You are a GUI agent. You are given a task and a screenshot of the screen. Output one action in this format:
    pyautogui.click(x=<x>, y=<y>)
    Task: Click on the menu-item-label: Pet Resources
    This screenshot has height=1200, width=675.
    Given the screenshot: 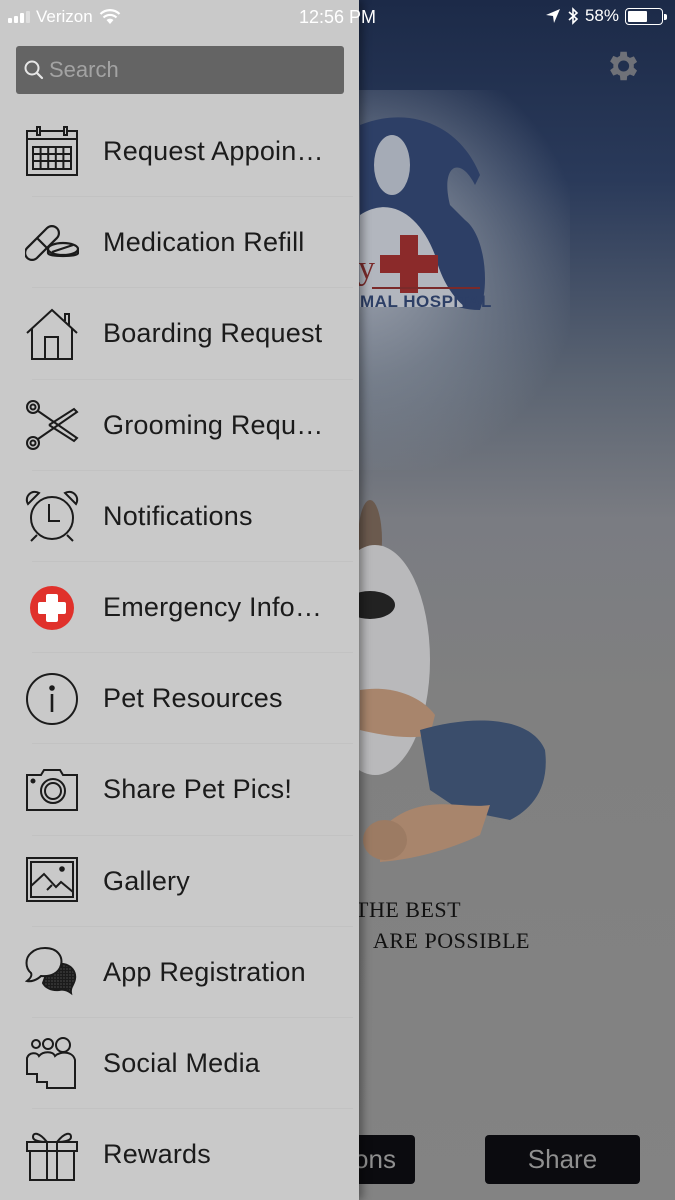 What is the action you would take?
    pyautogui.click(x=193, y=698)
    